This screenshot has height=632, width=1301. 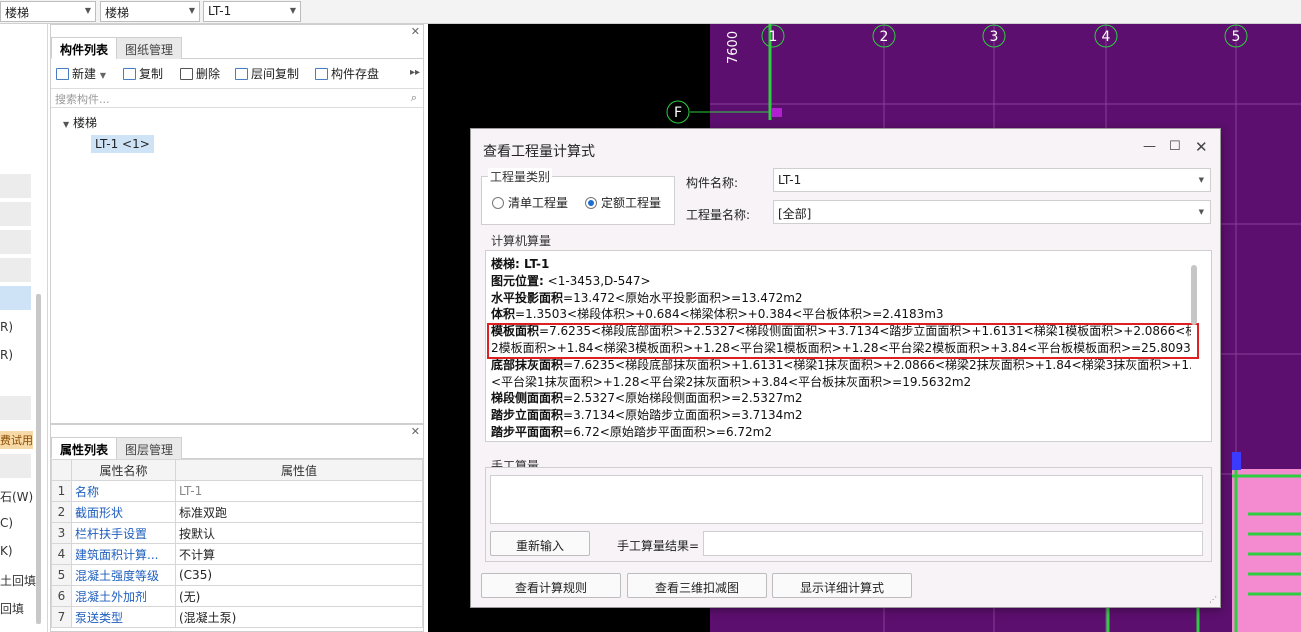 I want to click on dropdown-value: 楼梯, so click(x=117, y=13).